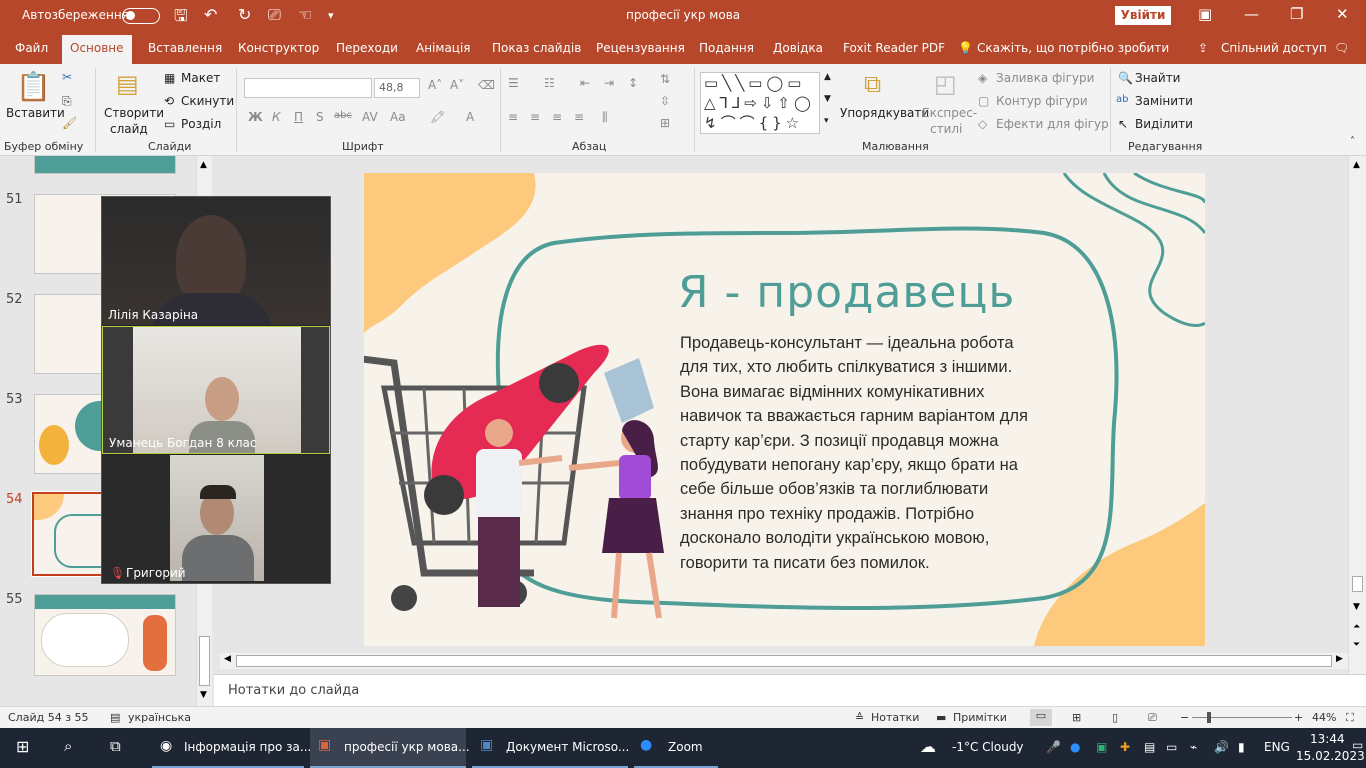 The width and height of the screenshot is (1366, 768). I want to click on language-status: українська, so click(159, 717).